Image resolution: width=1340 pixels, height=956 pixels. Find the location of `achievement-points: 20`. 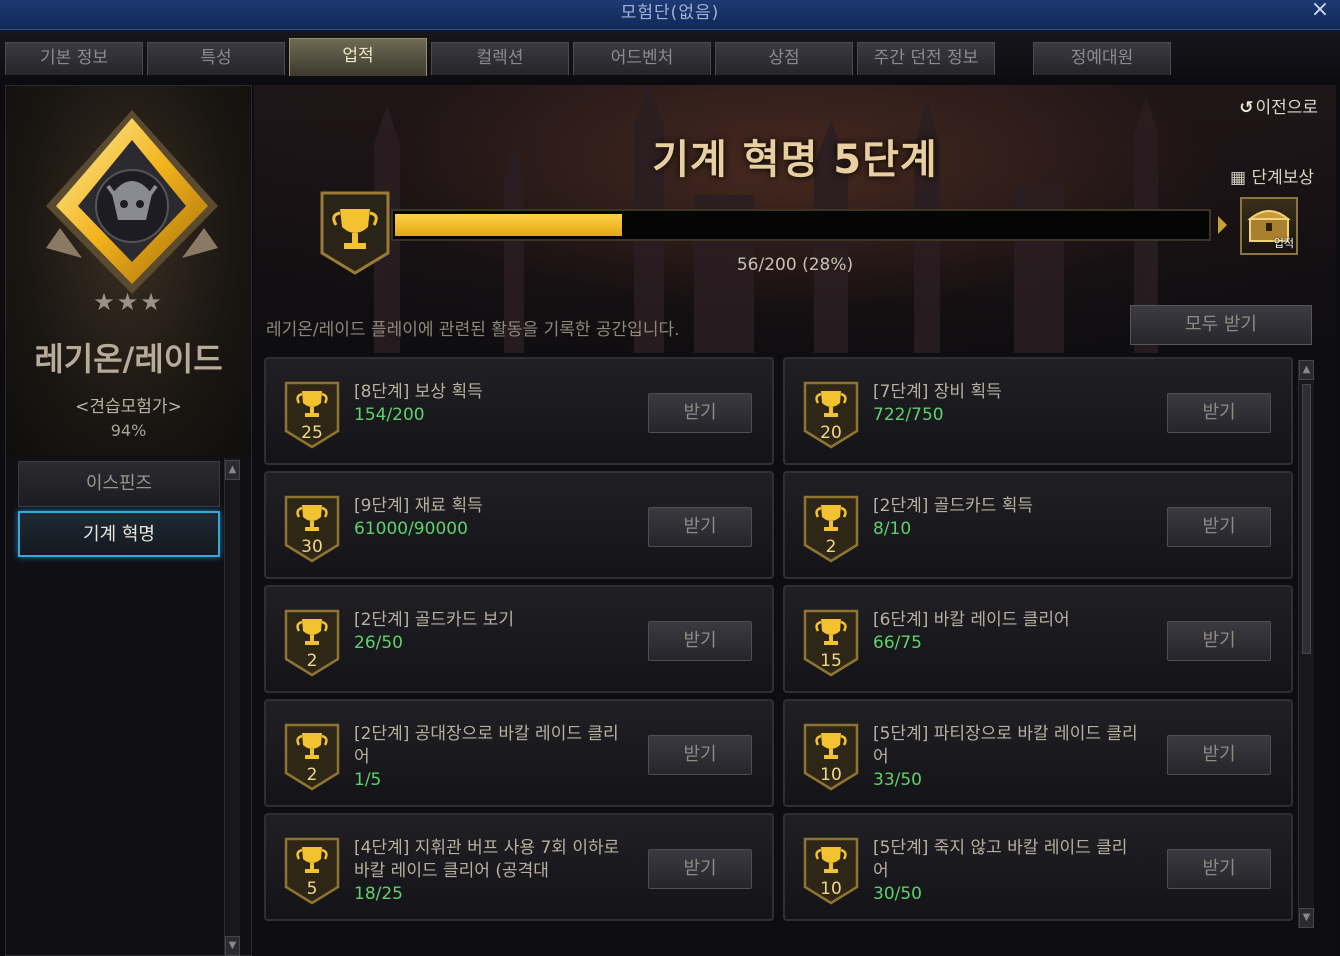

achievement-points: 20 is located at coordinates (831, 433).